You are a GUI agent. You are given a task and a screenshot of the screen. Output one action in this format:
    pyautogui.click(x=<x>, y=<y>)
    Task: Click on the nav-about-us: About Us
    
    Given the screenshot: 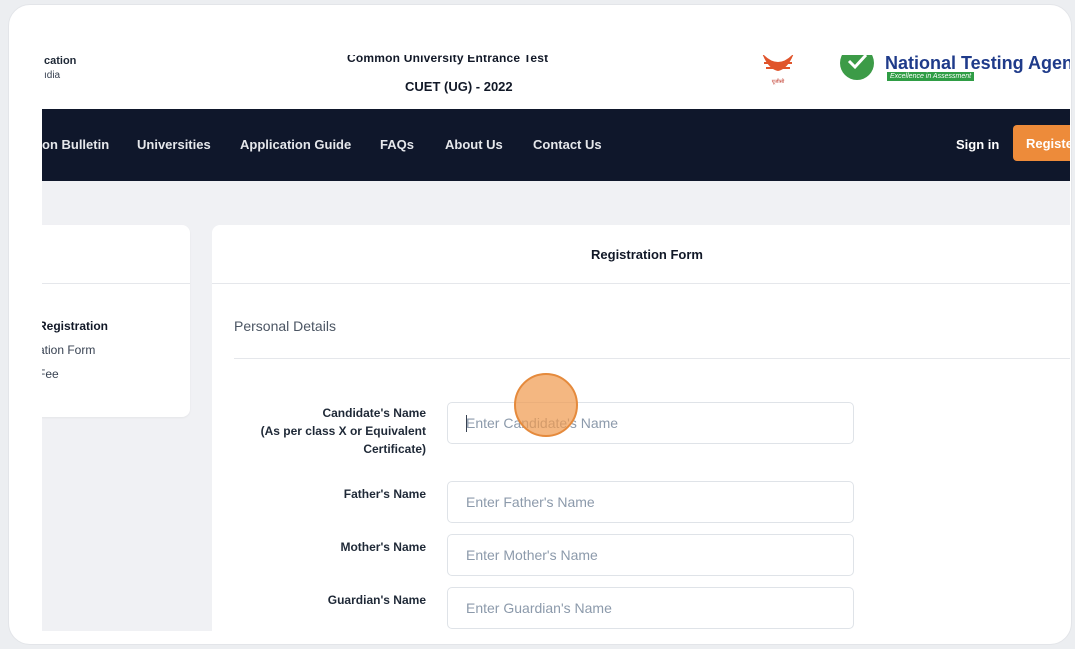 What is the action you would take?
    pyautogui.click(x=474, y=144)
    